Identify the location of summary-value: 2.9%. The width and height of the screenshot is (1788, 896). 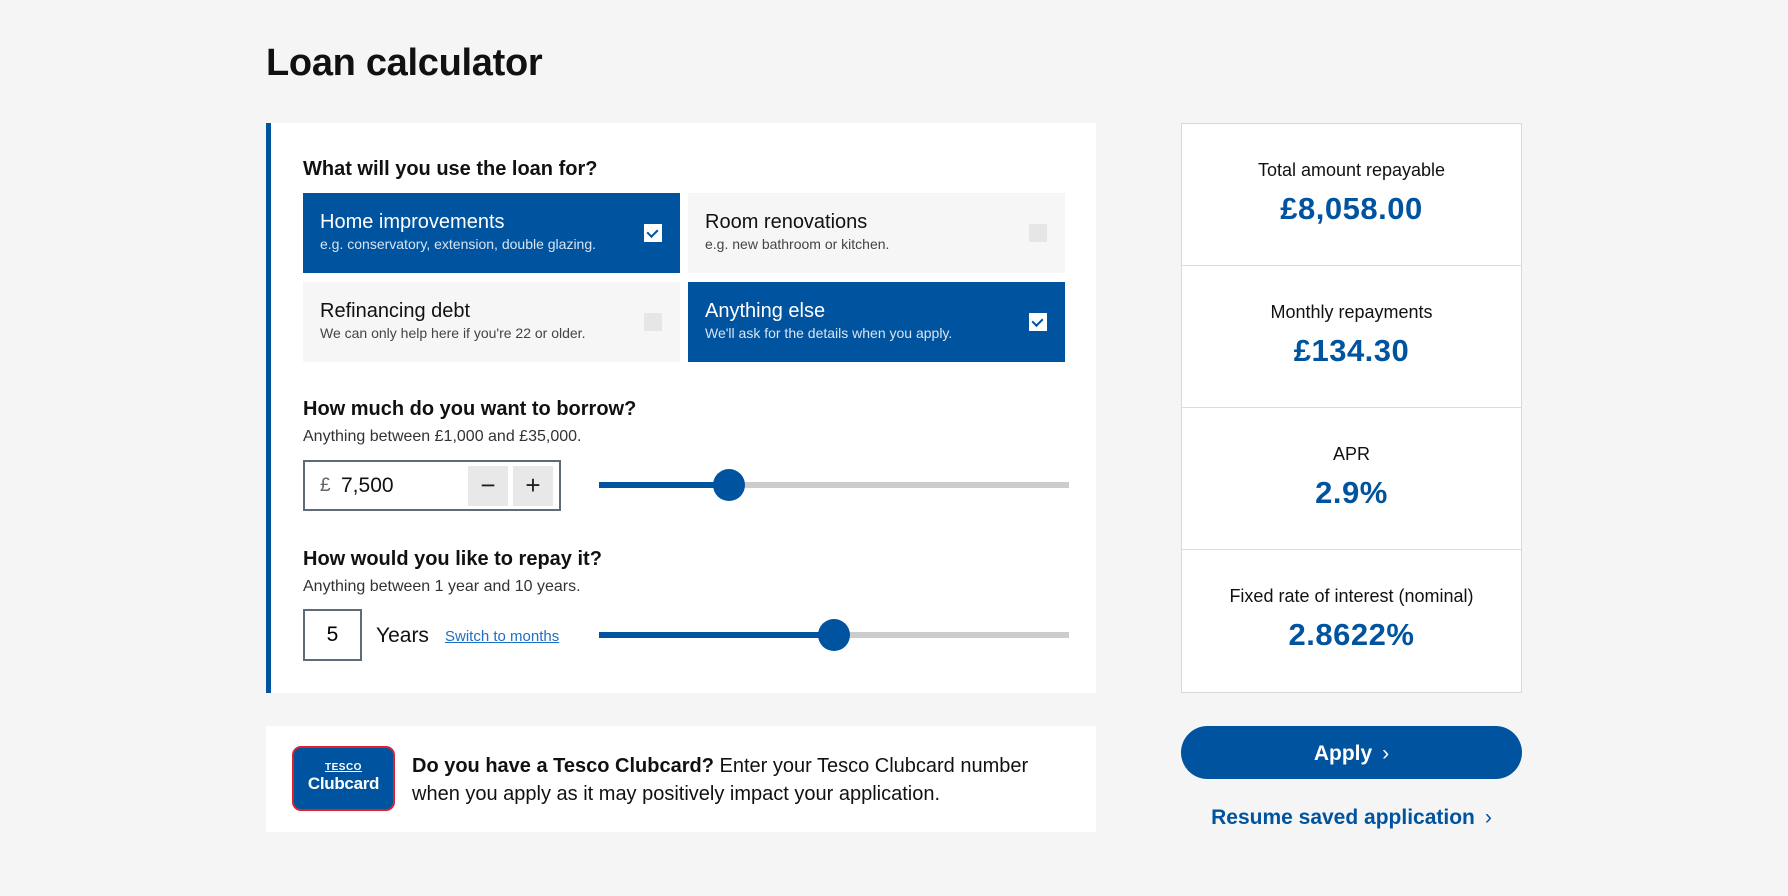
(1351, 492).